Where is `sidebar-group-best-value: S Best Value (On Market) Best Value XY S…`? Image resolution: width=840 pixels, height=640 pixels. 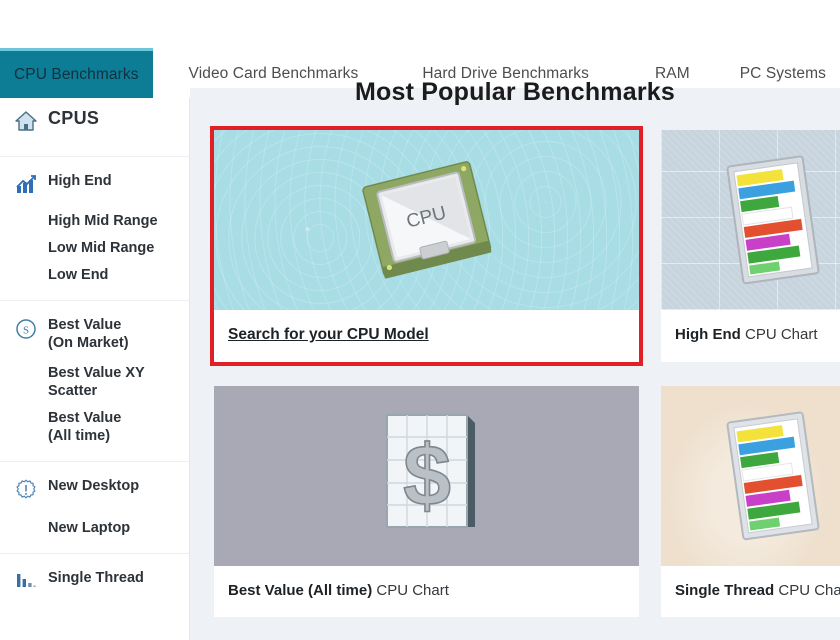
sidebar-group-best-value: S Best Value (On Market) Best Value XY S… is located at coordinates (94, 381).